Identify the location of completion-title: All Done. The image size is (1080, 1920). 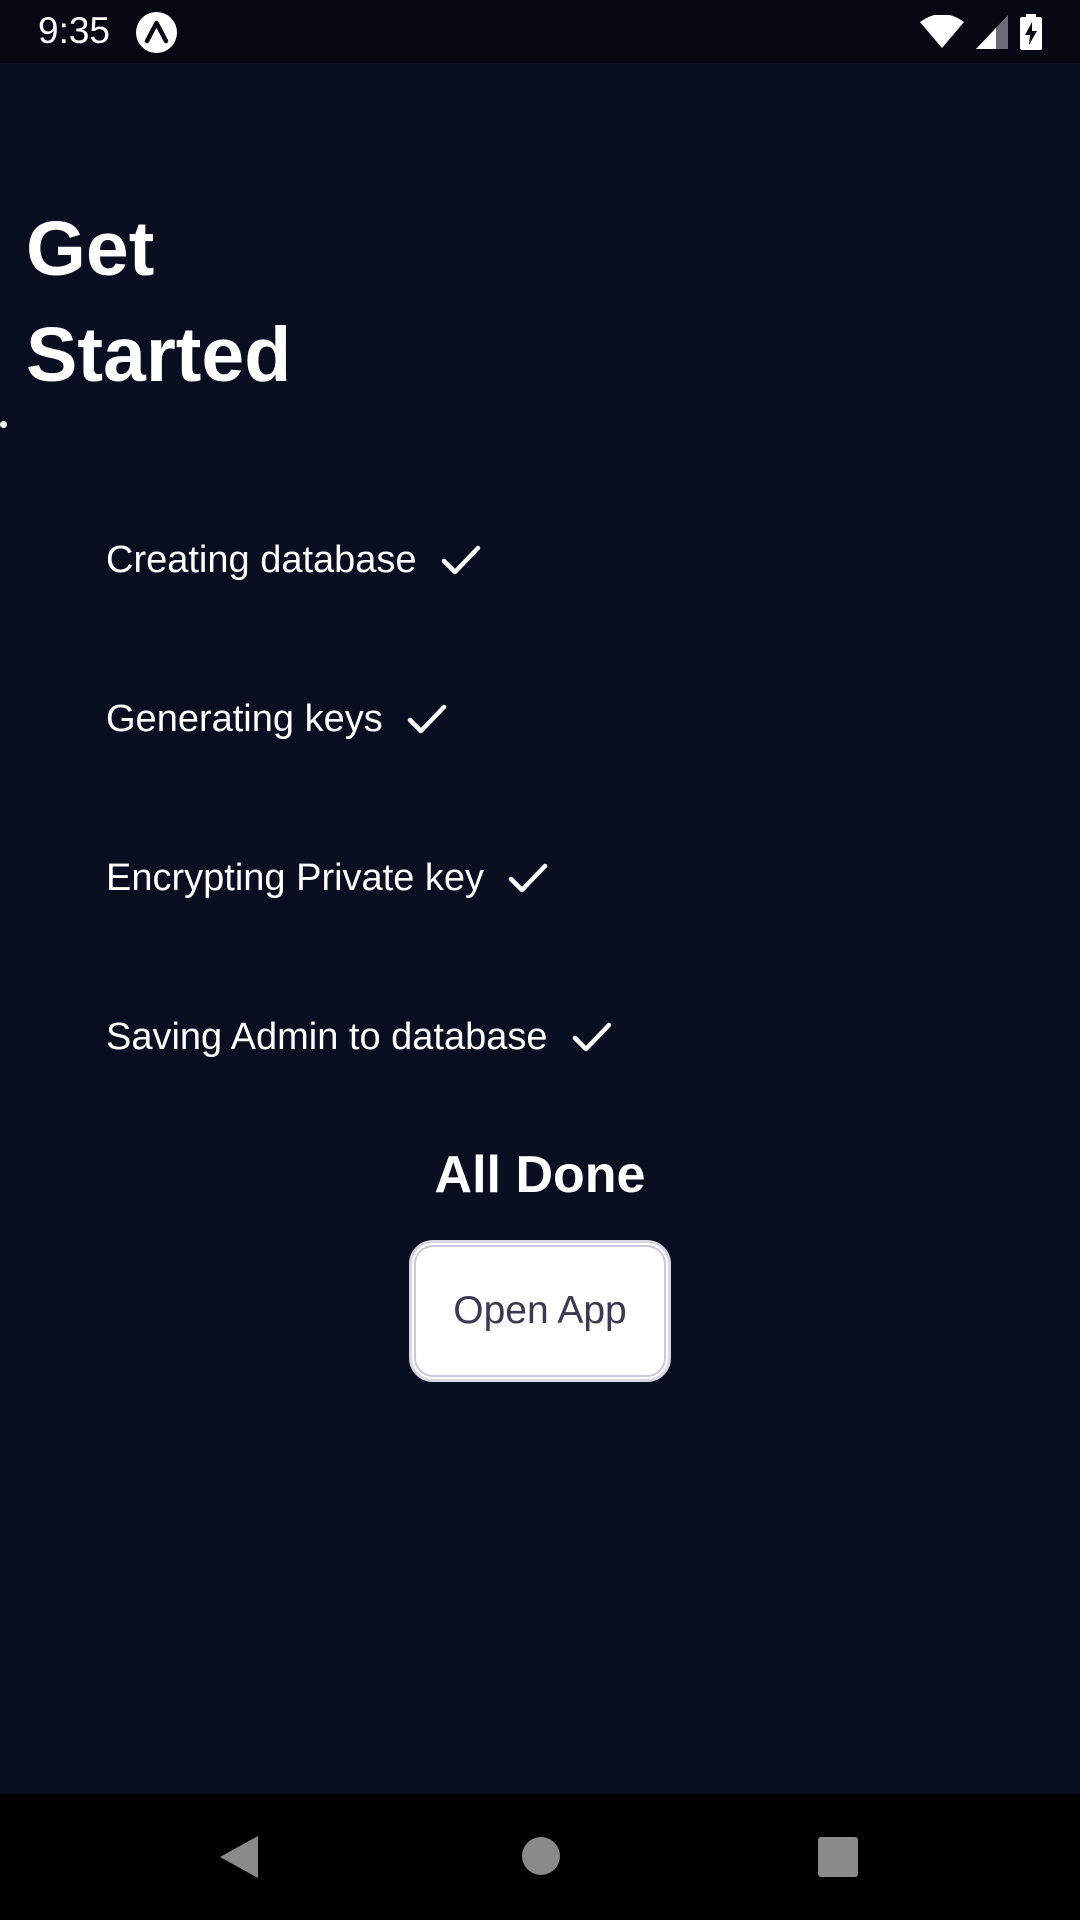
(540, 1175).